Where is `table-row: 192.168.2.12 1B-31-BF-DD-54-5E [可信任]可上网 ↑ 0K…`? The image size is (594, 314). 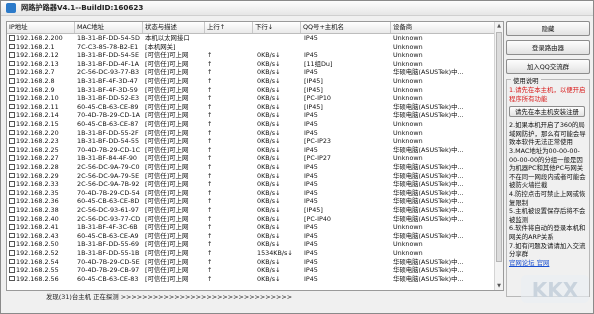
table-row: 192.168.2.12 1B-31-BF-DD-54-5E [可信任]可上网 ↑ 0K… is located at coordinates (255, 55).